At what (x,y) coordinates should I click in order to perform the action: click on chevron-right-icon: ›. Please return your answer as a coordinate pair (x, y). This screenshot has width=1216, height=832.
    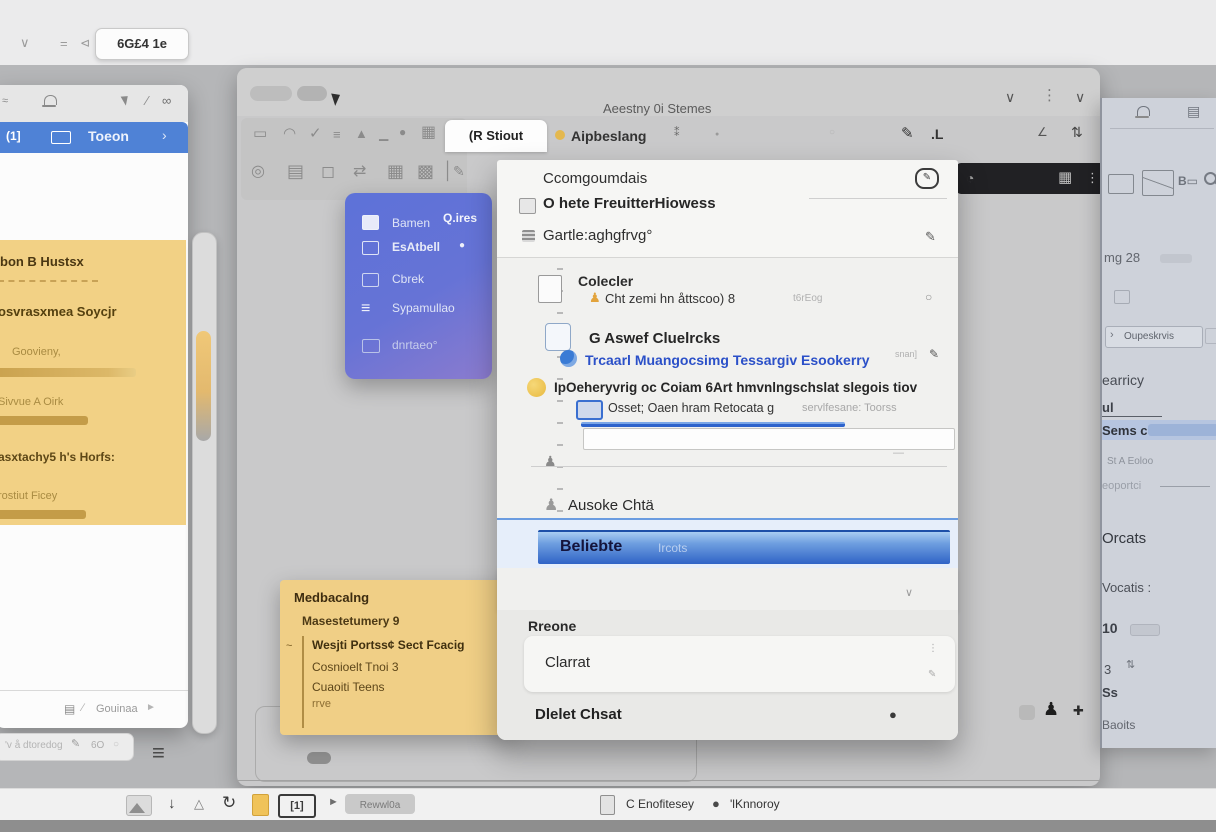
    Looking at the image, I should click on (164, 135).